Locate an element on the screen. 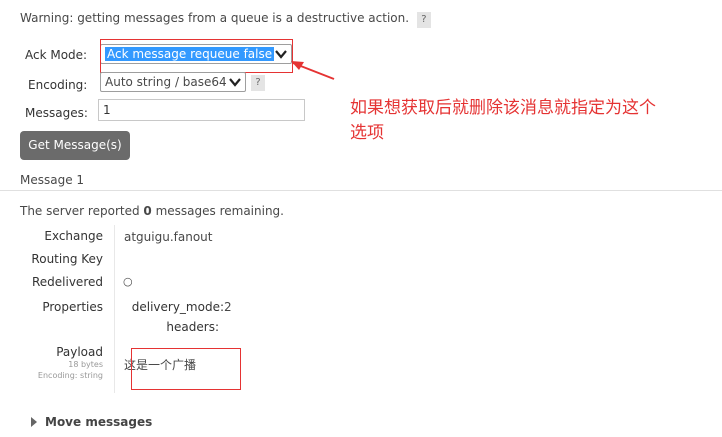 The height and width of the screenshot is (437, 722). annotation-note-line1: 如果想获取后就删除该消息就指定为这个 is located at coordinates (503, 108).